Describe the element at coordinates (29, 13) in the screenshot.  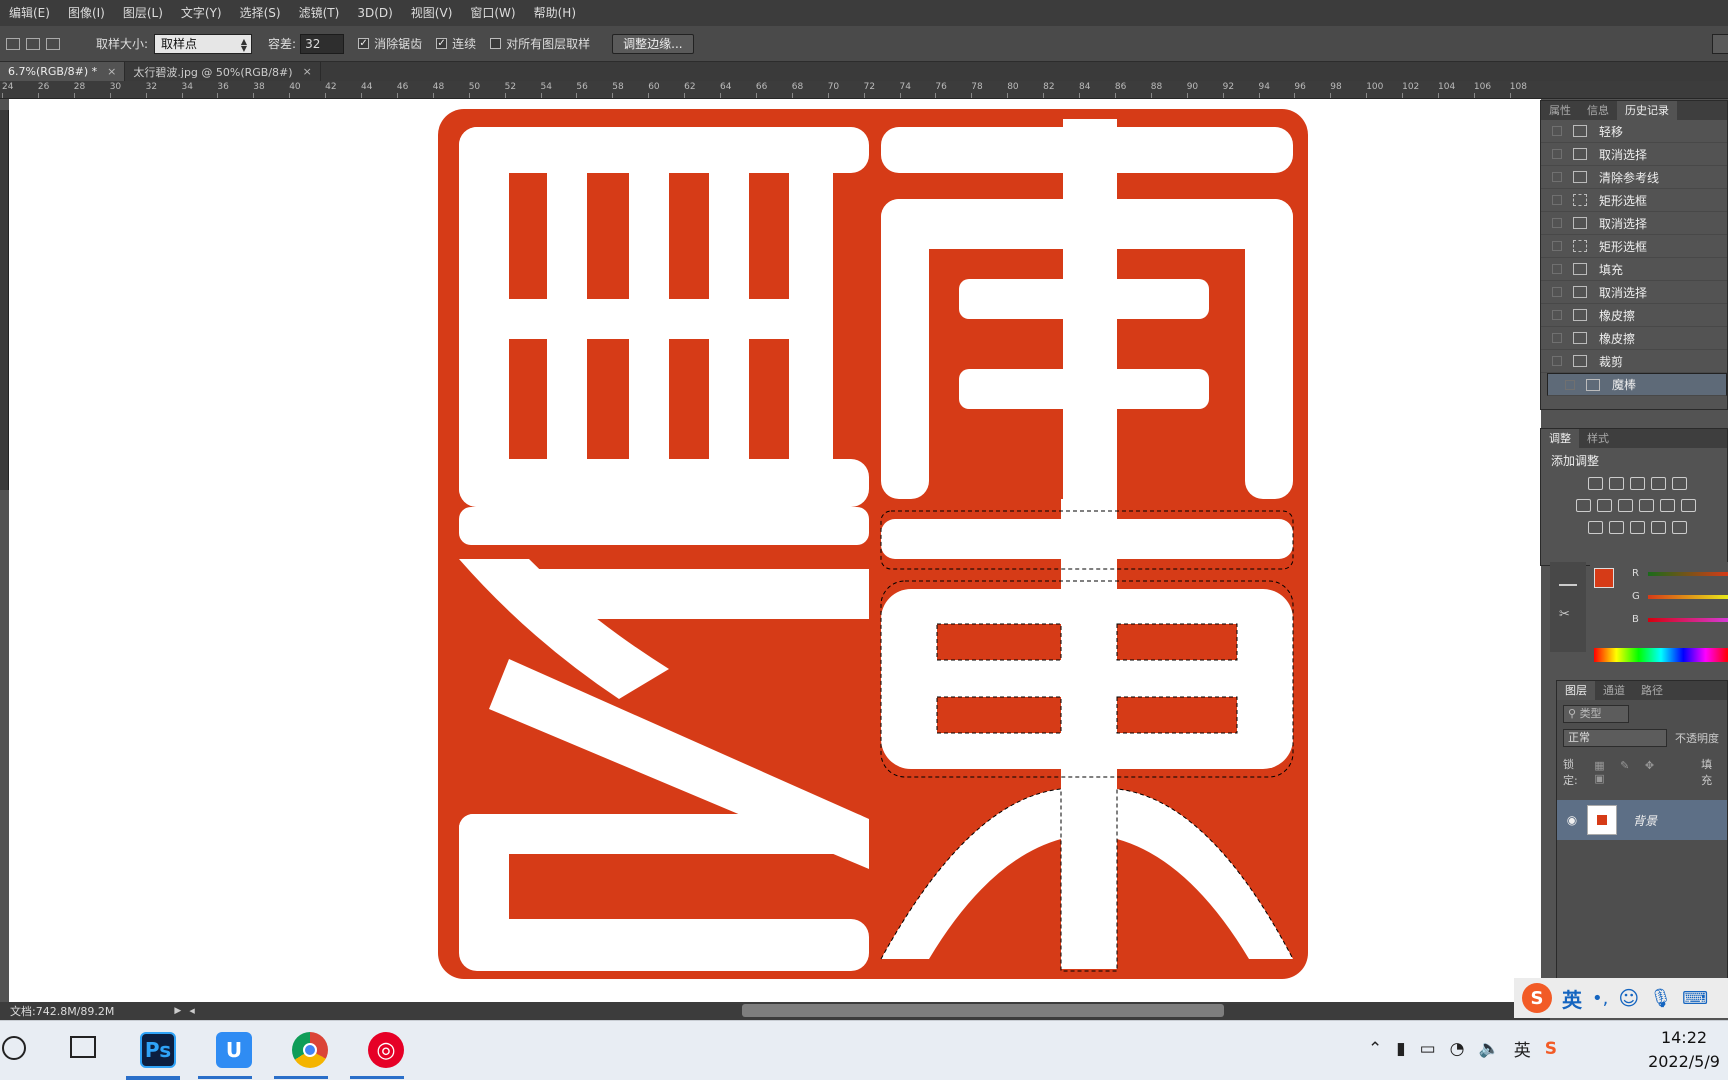
I see `menu-item: 编辑(E)` at that location.